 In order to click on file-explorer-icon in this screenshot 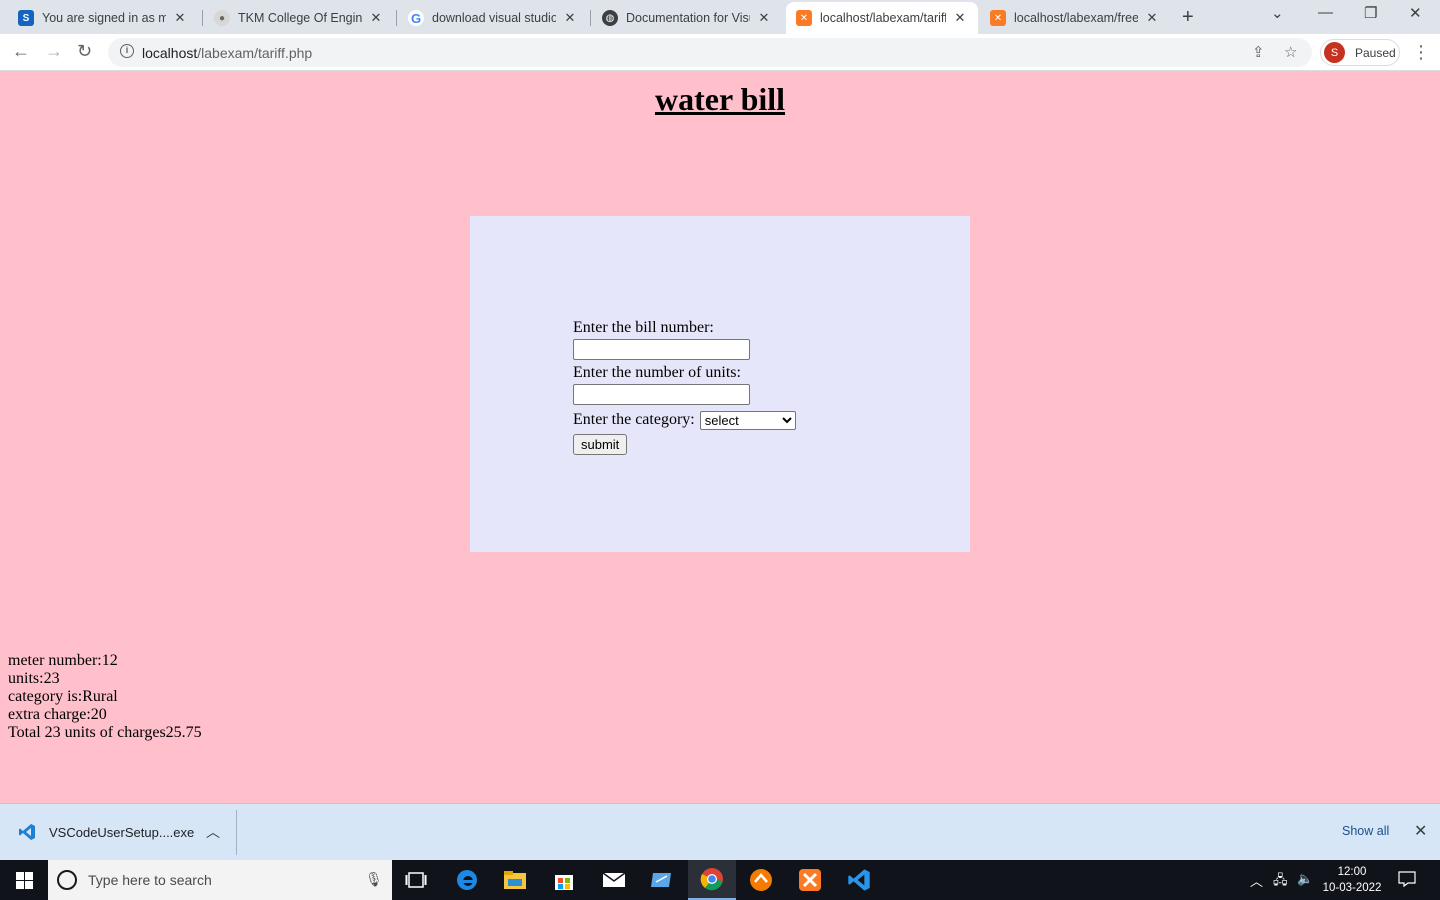, I will do `click(515, 880)`.